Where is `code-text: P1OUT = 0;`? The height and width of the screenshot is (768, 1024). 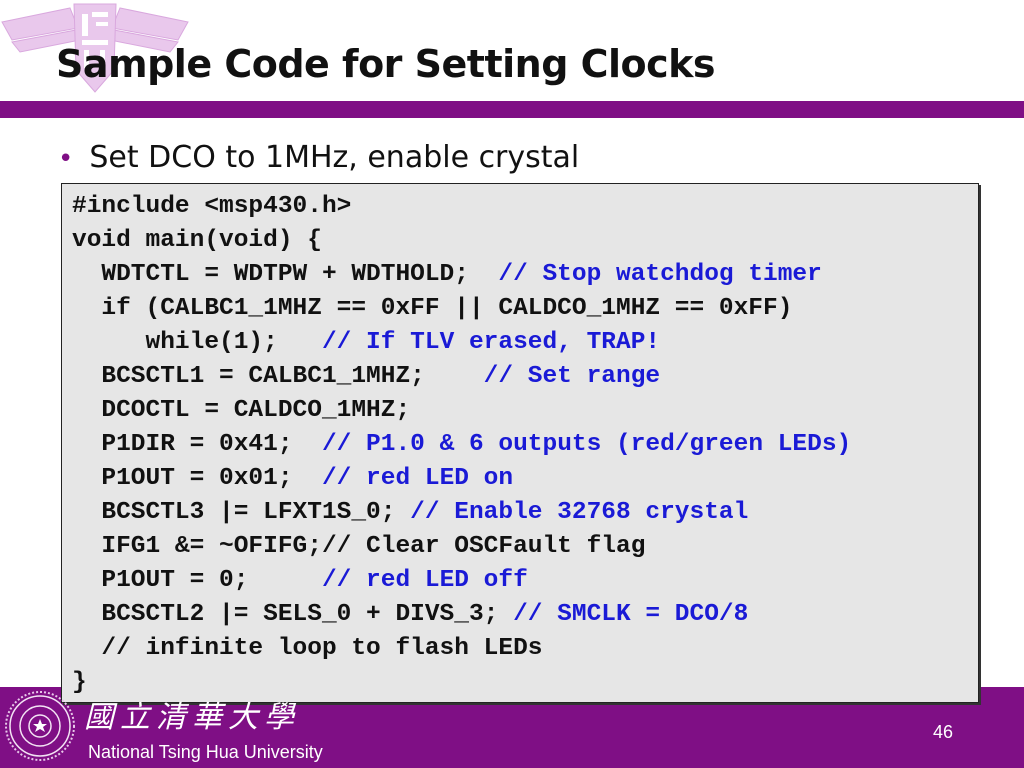
code-text: P1OUT = 0; is located at coordinates (197, 580).